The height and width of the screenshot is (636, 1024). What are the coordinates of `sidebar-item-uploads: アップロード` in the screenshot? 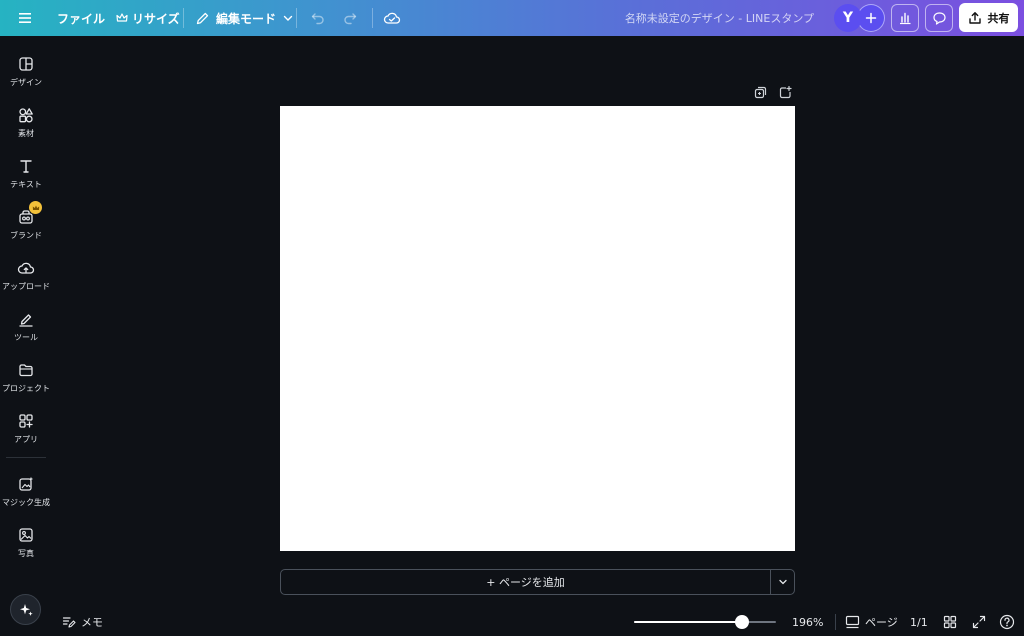 It's located at (26, 278).